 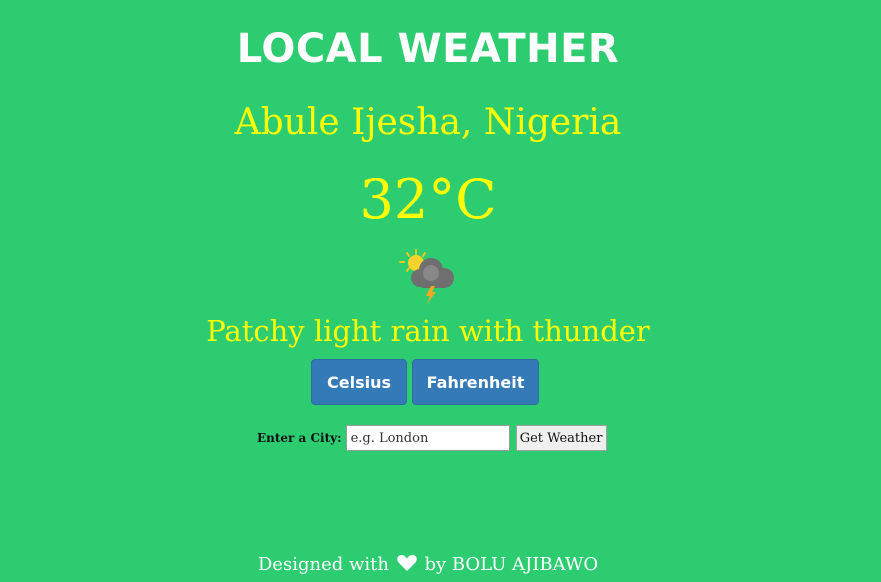 What do you see at coordinates (406, 565) in the screenshot?
I see `heart-icon` at bounding box center [406, 565].